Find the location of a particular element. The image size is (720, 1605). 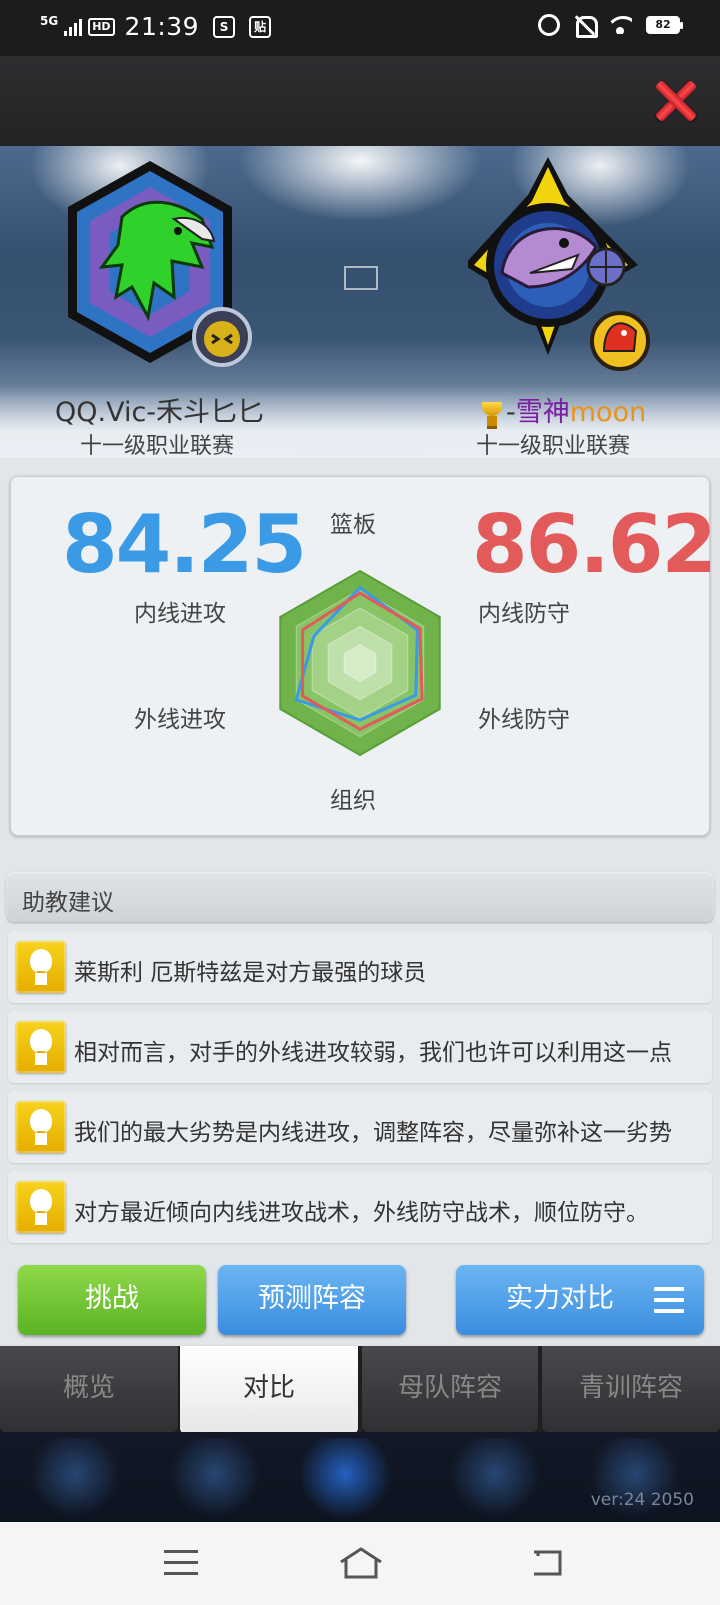

hd-badge: HD is located at coordinates (101, 26).